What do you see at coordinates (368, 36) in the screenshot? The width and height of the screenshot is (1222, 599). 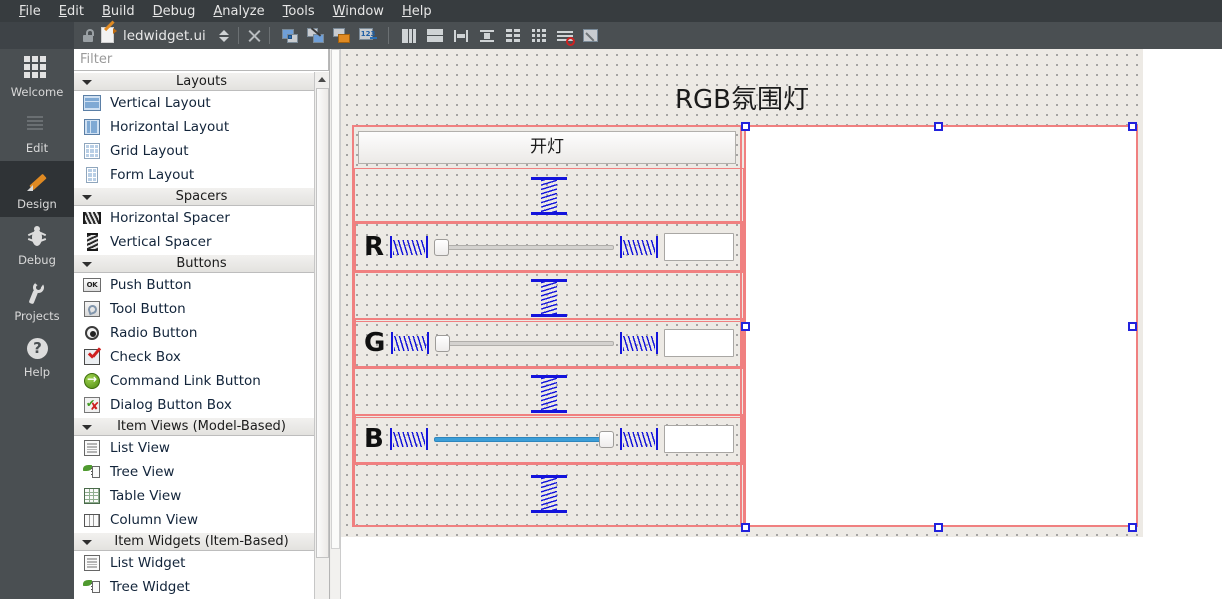 I see `tab-order-icon: 123` at bounding box center [368, 36].